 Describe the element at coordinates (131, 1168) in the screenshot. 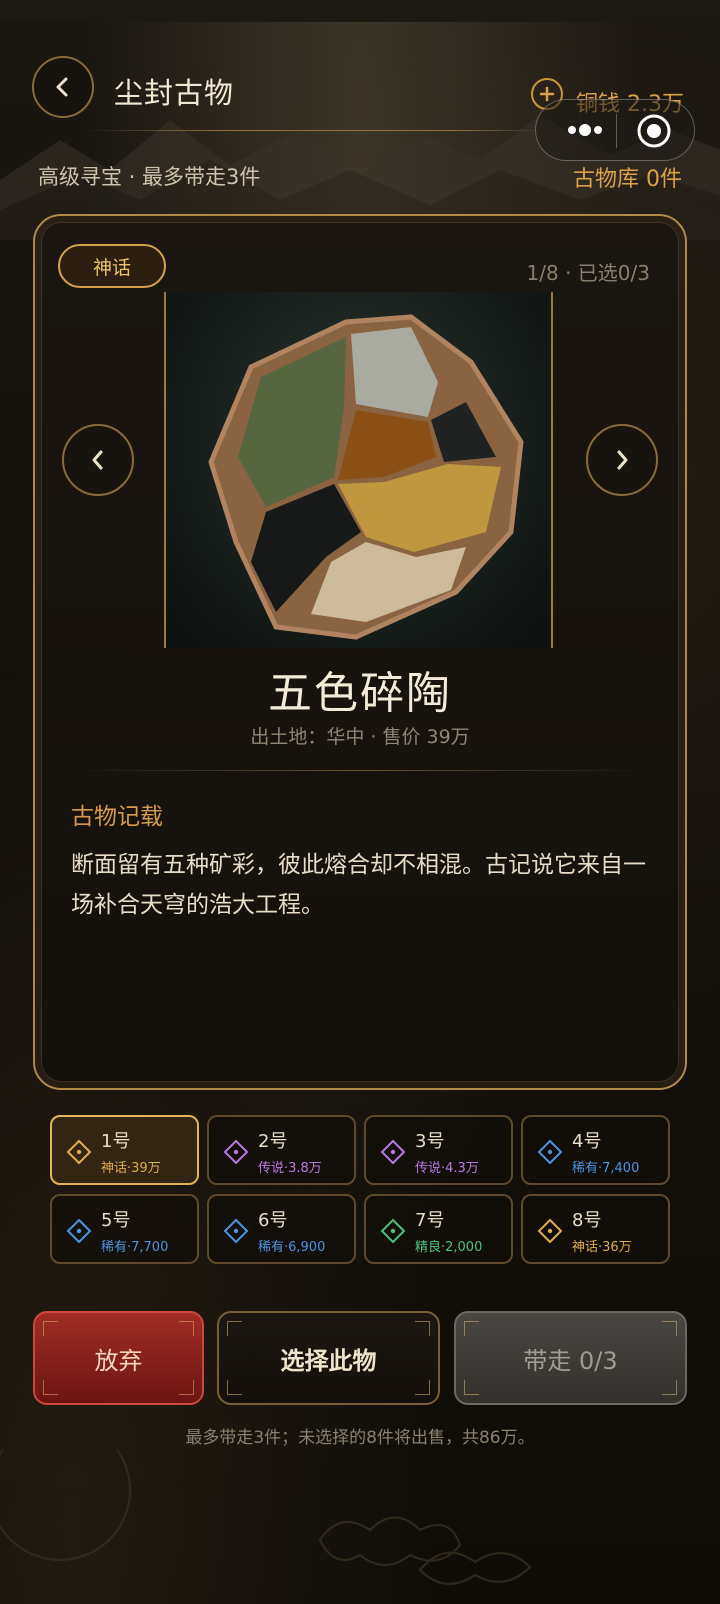

I see `slot-rarity-price: 神话·39万` at that location.